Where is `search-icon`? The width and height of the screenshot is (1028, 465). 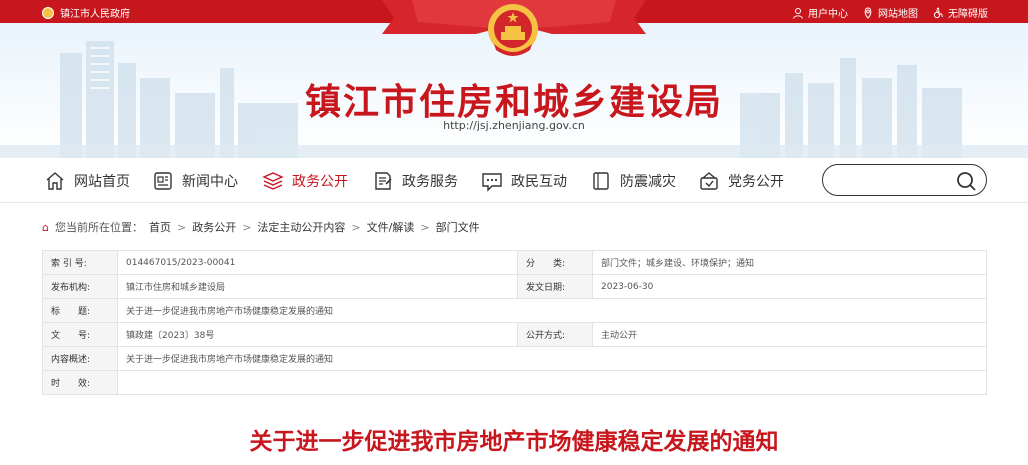 search-icon is located at coordinates (966, 181).